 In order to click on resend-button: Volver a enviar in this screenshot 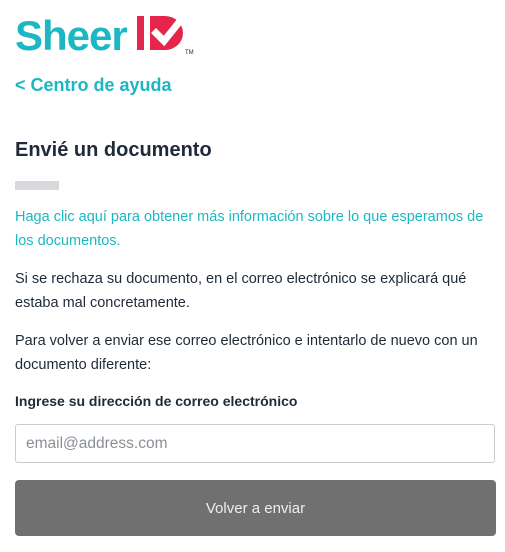, I will do `click(255, 508)`.